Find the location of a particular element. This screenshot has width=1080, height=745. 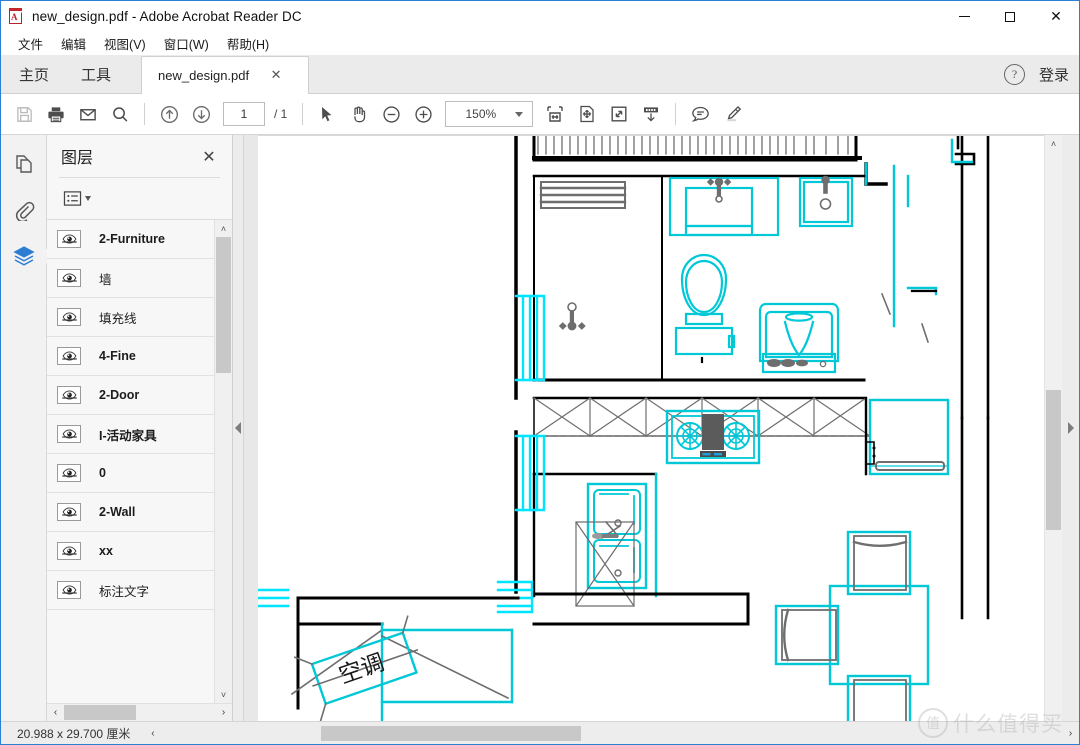

layer-row: 标注文字 is located at coordinates (130, 590).